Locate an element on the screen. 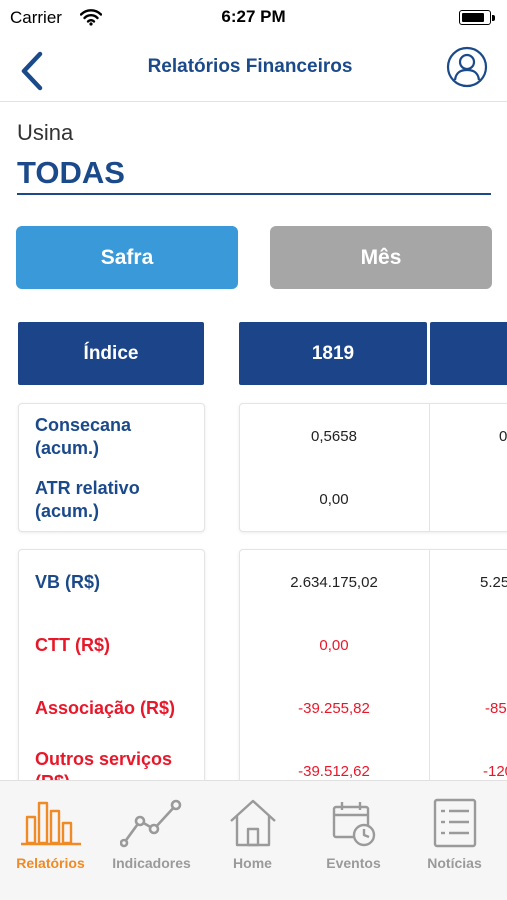 This screenshot has height=900, width=507. tab-label: Relatórios is located at coordinates (50, 863).